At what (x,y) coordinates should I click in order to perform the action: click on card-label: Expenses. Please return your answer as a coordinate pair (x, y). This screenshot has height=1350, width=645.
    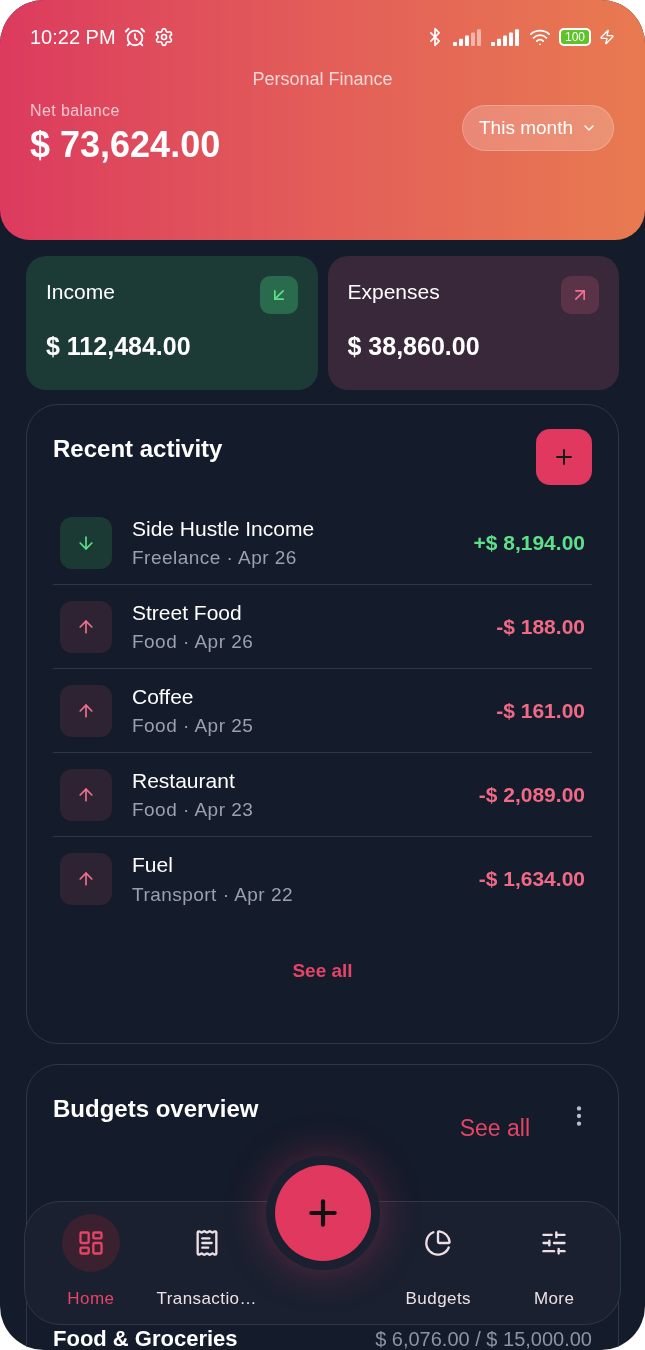
    Looking at the image, I should click on (393, 292).